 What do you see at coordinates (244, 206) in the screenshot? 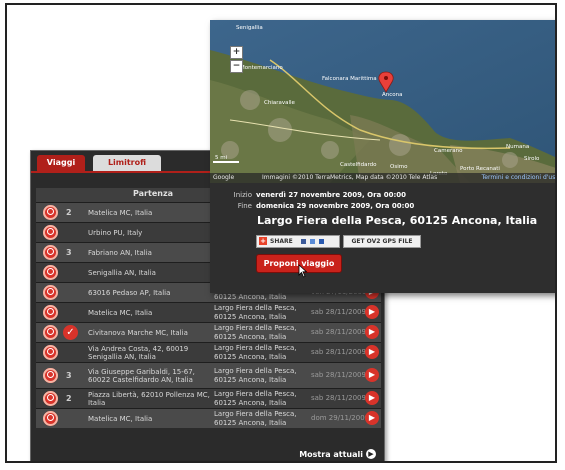
I see `end-label: Fine` at bounding box center [244, 206].